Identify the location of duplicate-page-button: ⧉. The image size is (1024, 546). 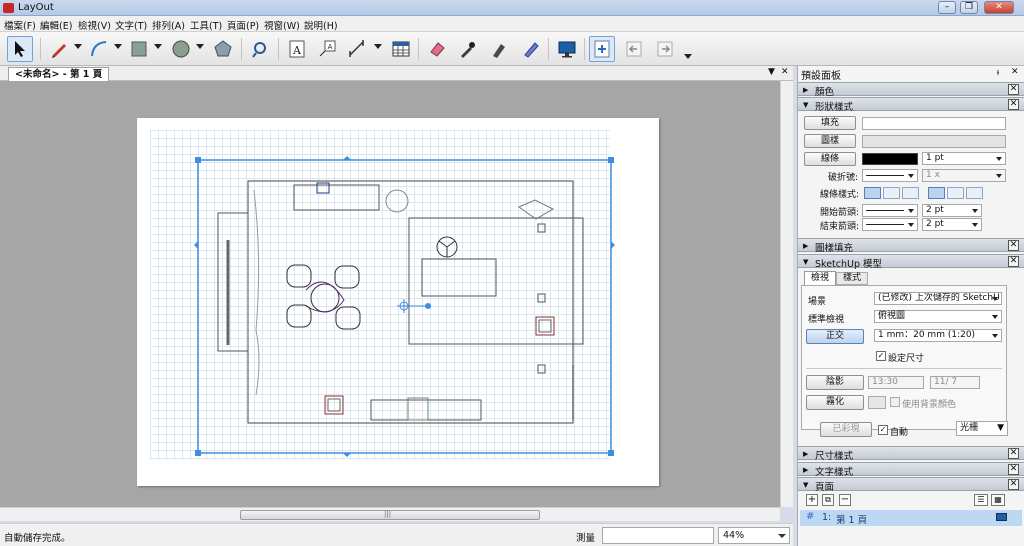
(828, 500).